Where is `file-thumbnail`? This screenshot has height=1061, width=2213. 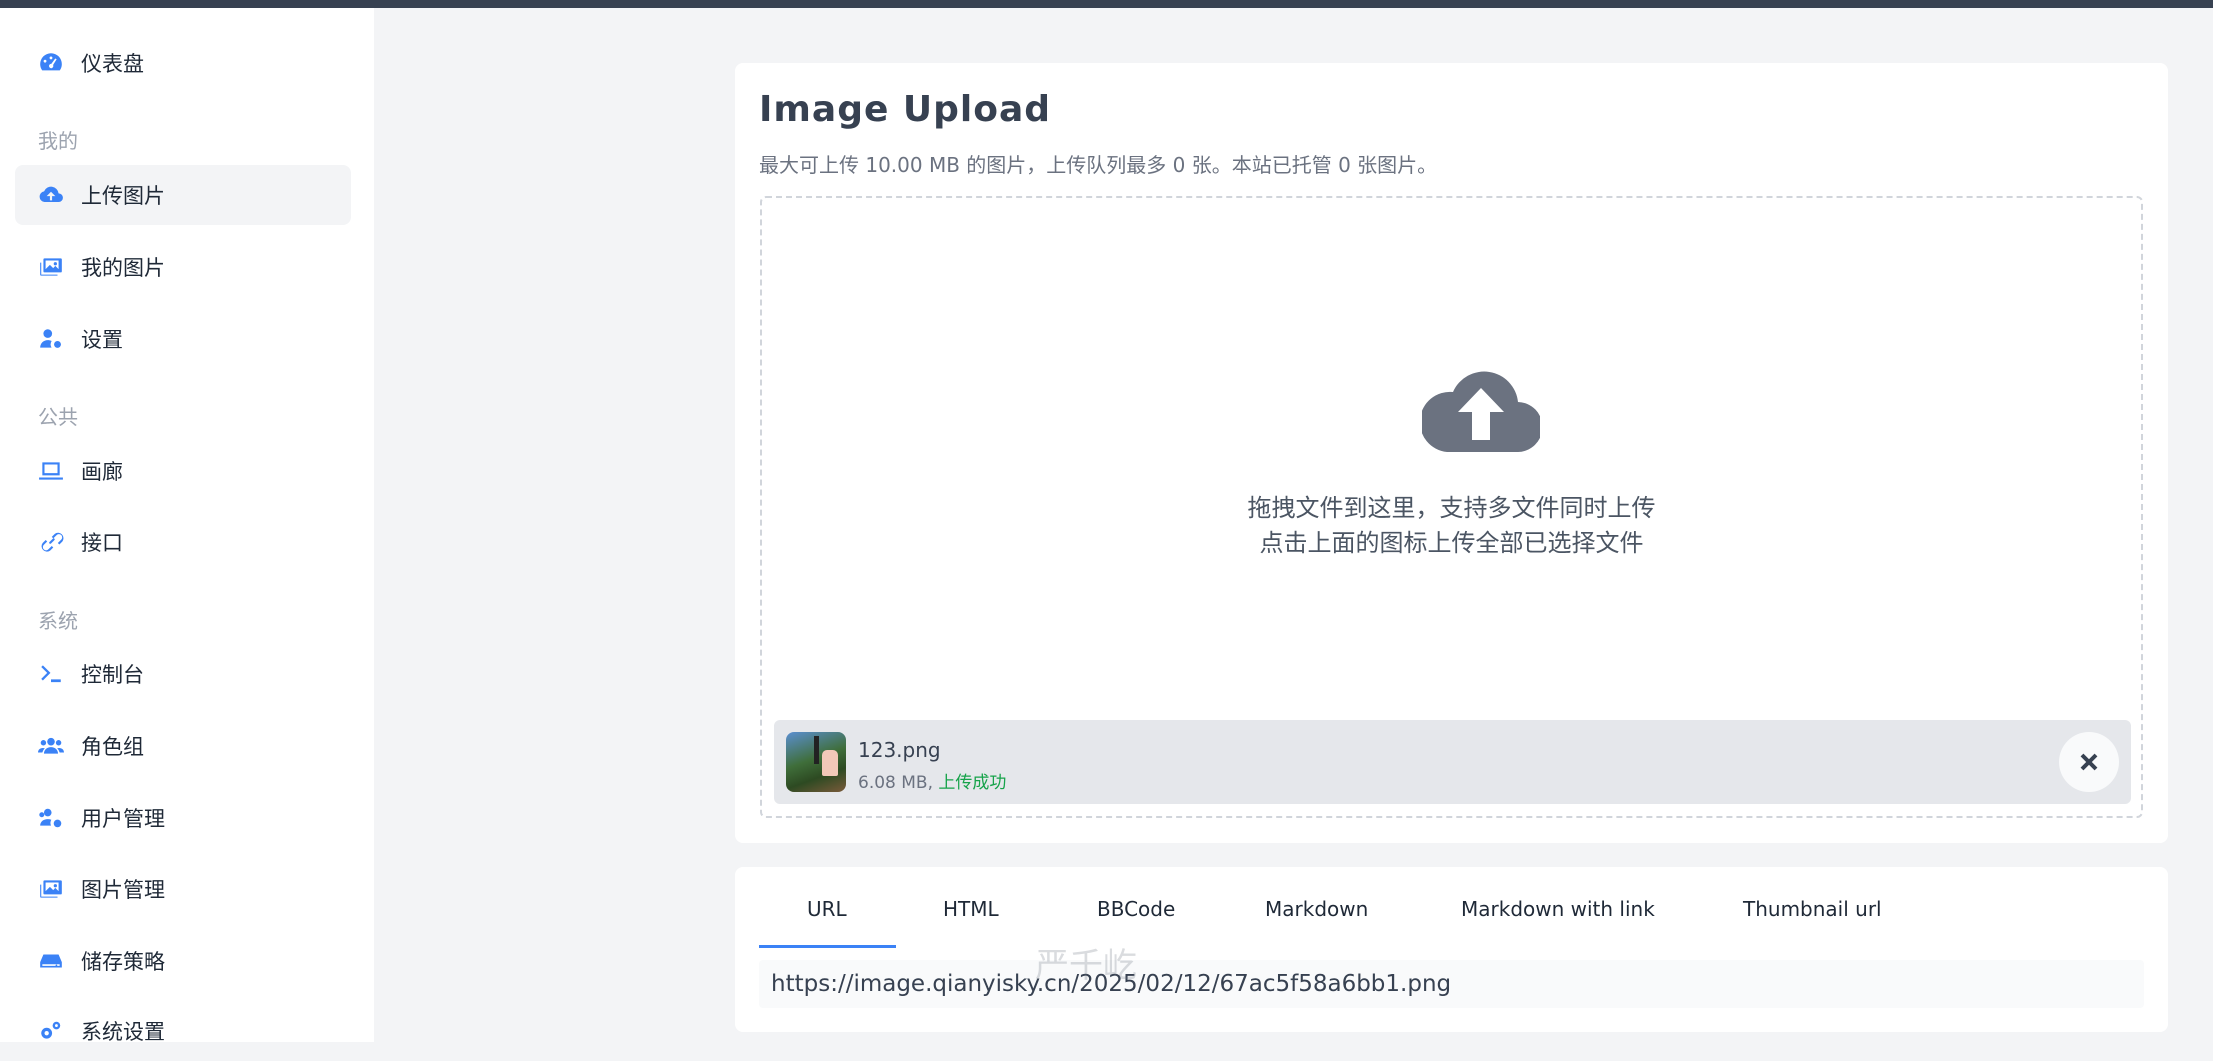
file-thumbnail is located at coordinates (816, 762).